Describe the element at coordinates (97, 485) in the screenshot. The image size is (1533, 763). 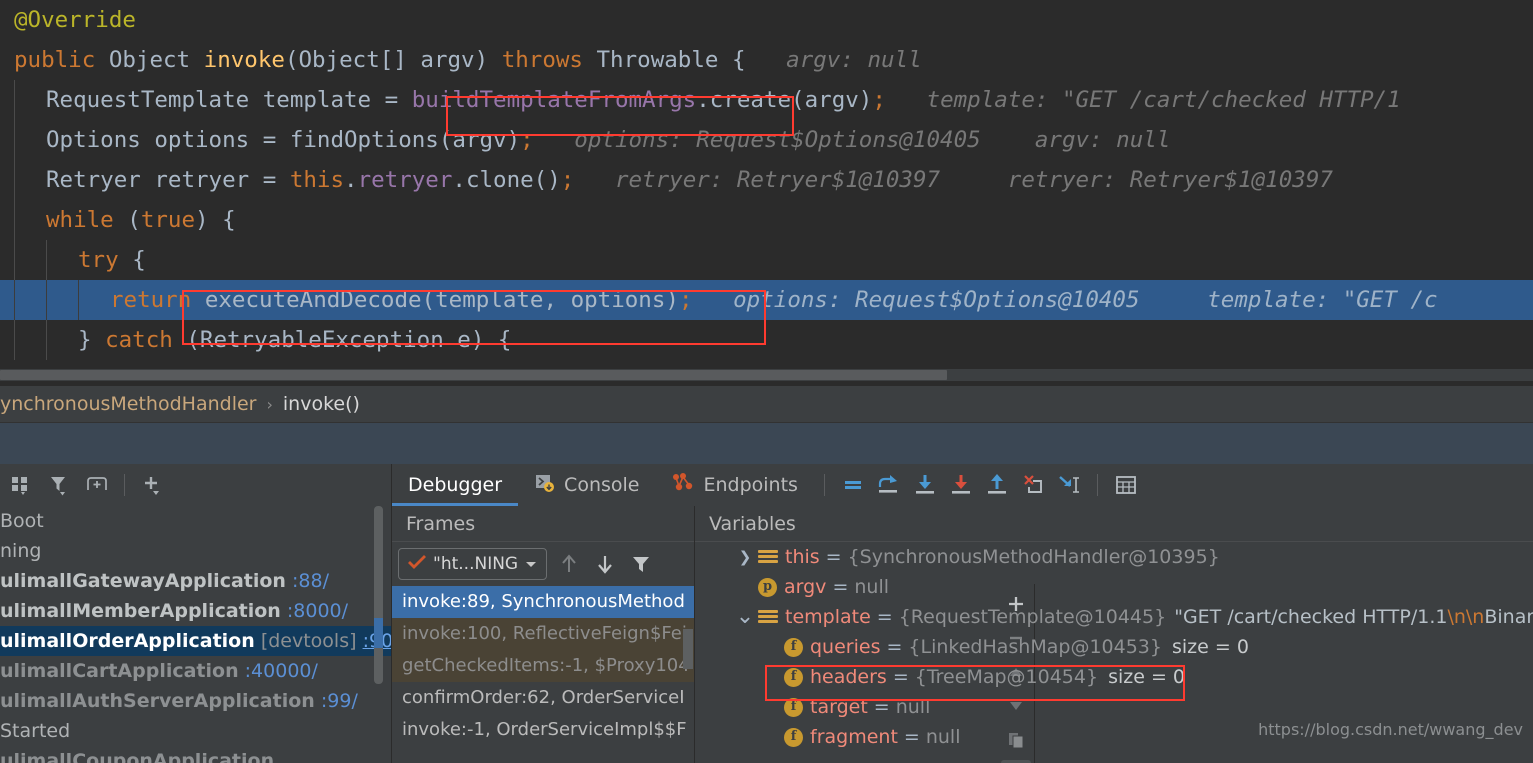
I see `add-tab-icon` at that location.